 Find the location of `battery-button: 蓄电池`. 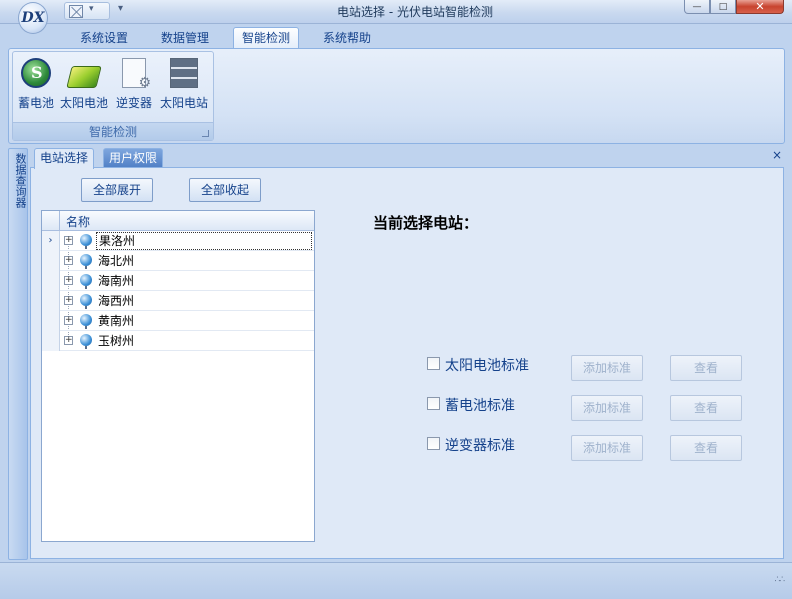

battery-button: 蓄电池 is located at coordinates (36, 83).